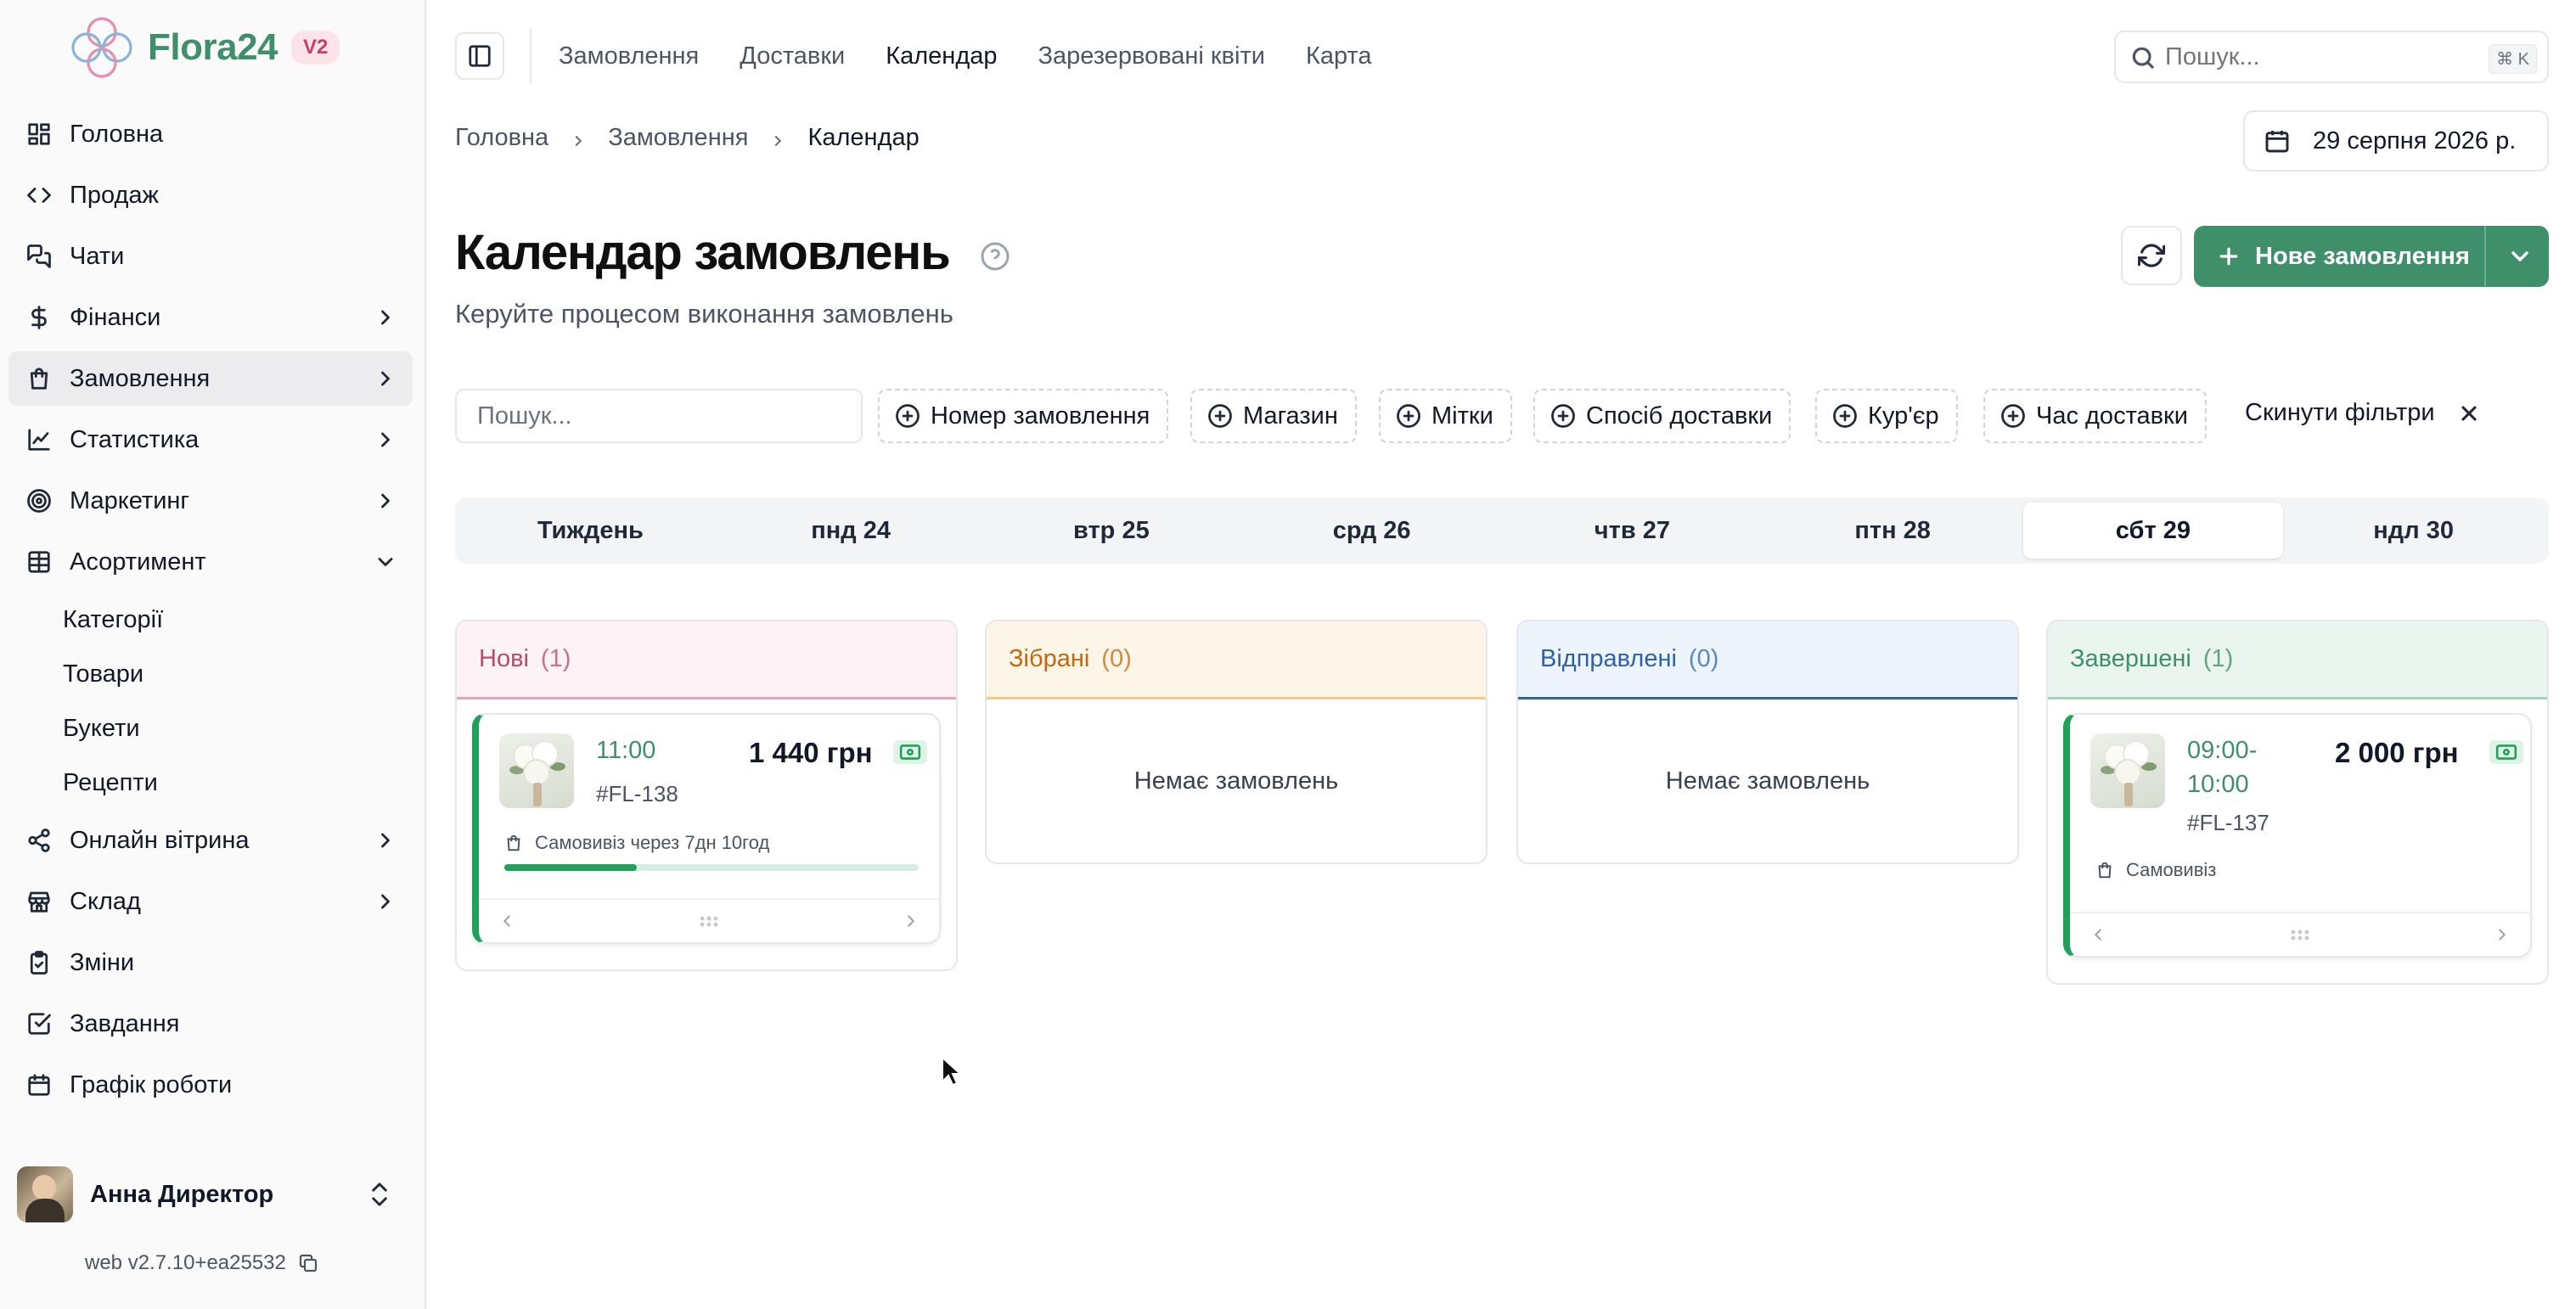 The height and width of the screenshot is (1309, 2576). What do you see at coordinates (851, 531) in the screenshot?
I see `tab-mon: пнд 24` at bounding box center [851, 531].